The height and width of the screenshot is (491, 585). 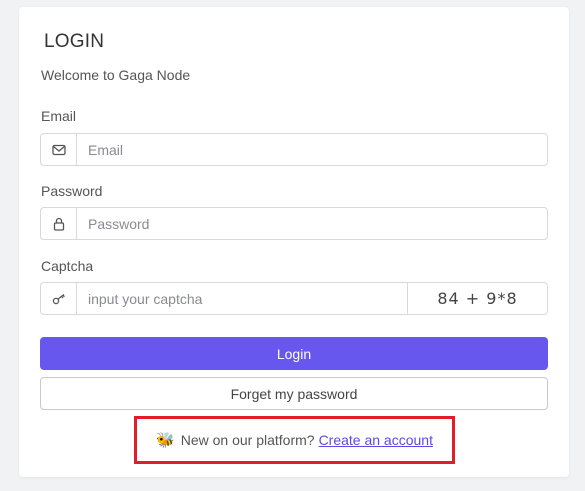 I want to click on captcha-challenge: 84 + 9*8, so click(x=477, y=298).